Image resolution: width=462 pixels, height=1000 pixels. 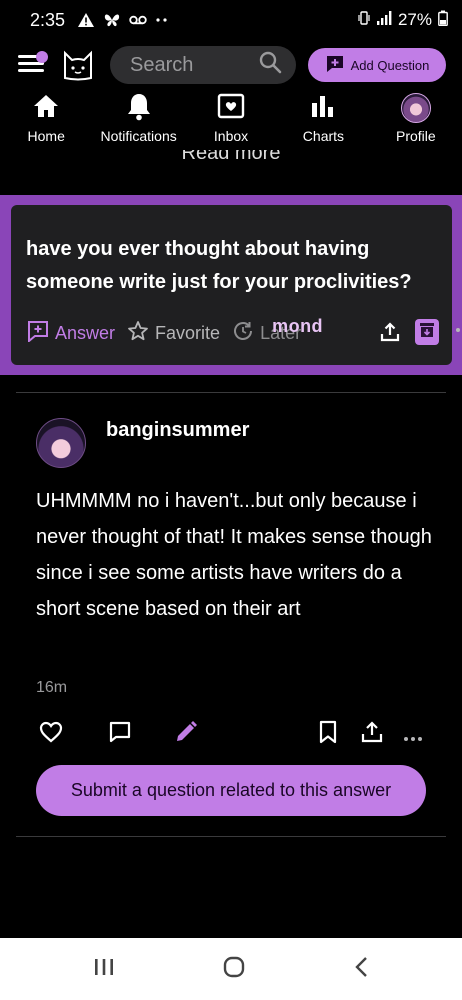 What do you see at coordinates (231, 157) in the screenshot?
I see `read-more-link: Read more` at bounding box center [231, 157].